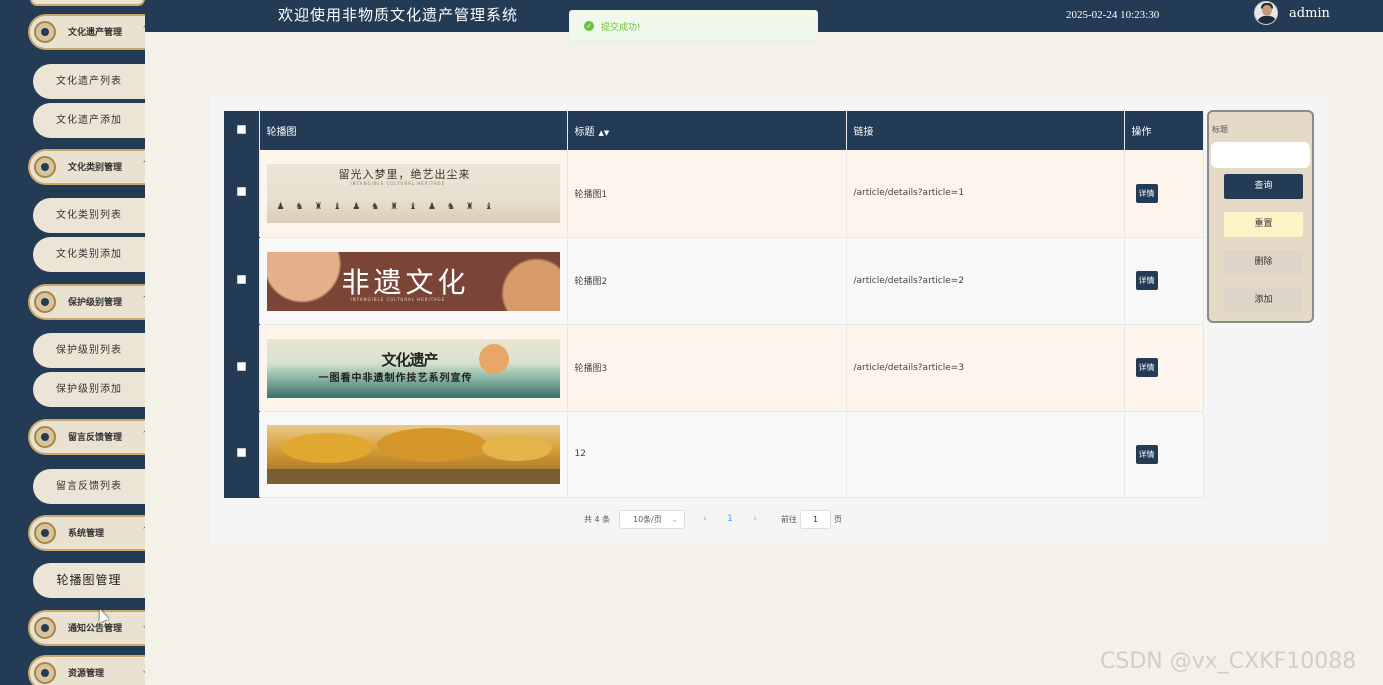 The height and width of the screenshot is (685, 1383). Describe the element at coordinates (1220, 129) in the screenshot. I see `search-label: 标题` at that location.